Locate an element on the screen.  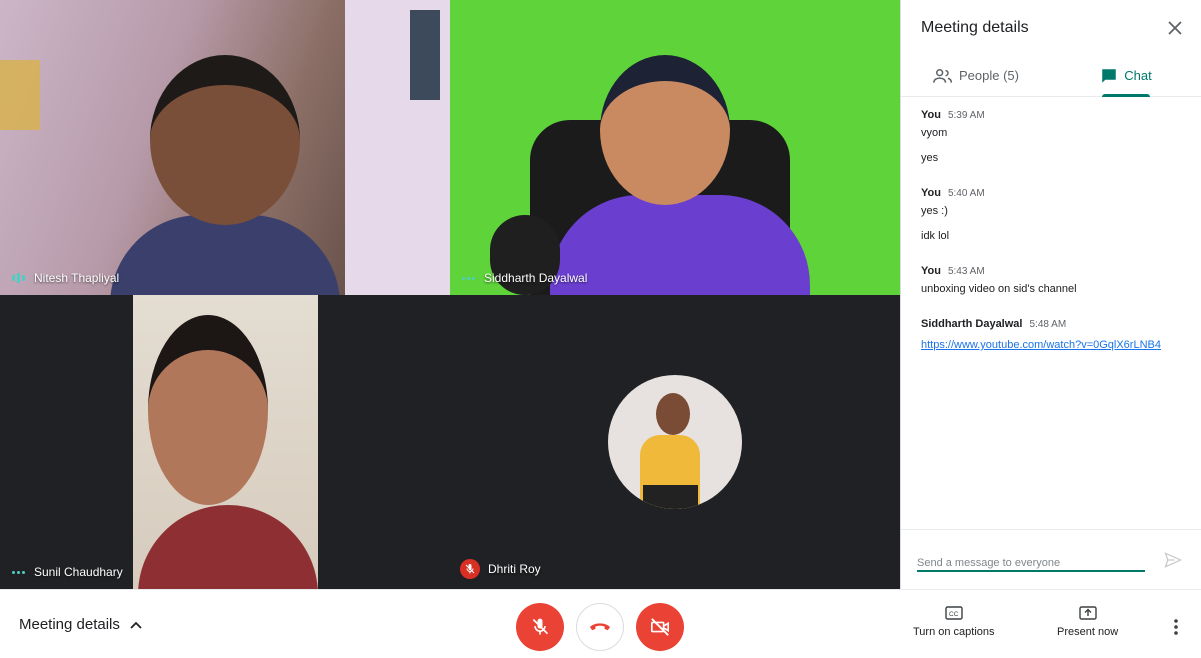
speaking-indicator-icon is located at coordinates (18, 278).